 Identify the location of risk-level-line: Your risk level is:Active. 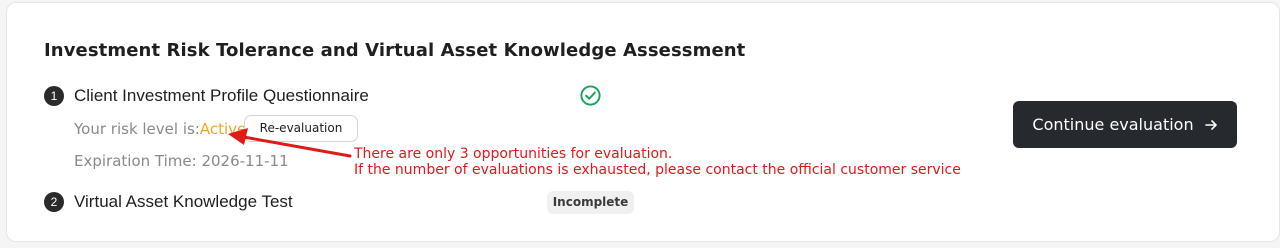
(160, 129).